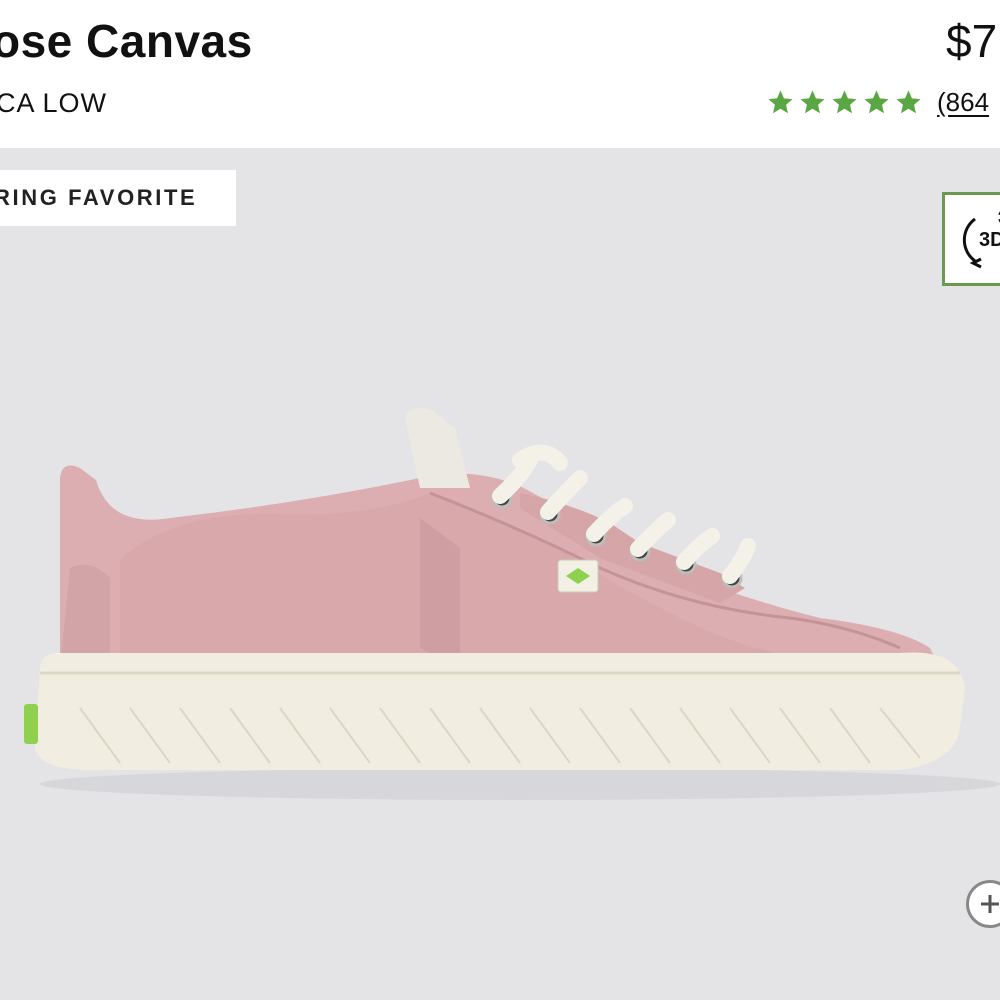 This screenshot has height=1000, width=1000. I want to click on rating-stars, so click(844, 102).